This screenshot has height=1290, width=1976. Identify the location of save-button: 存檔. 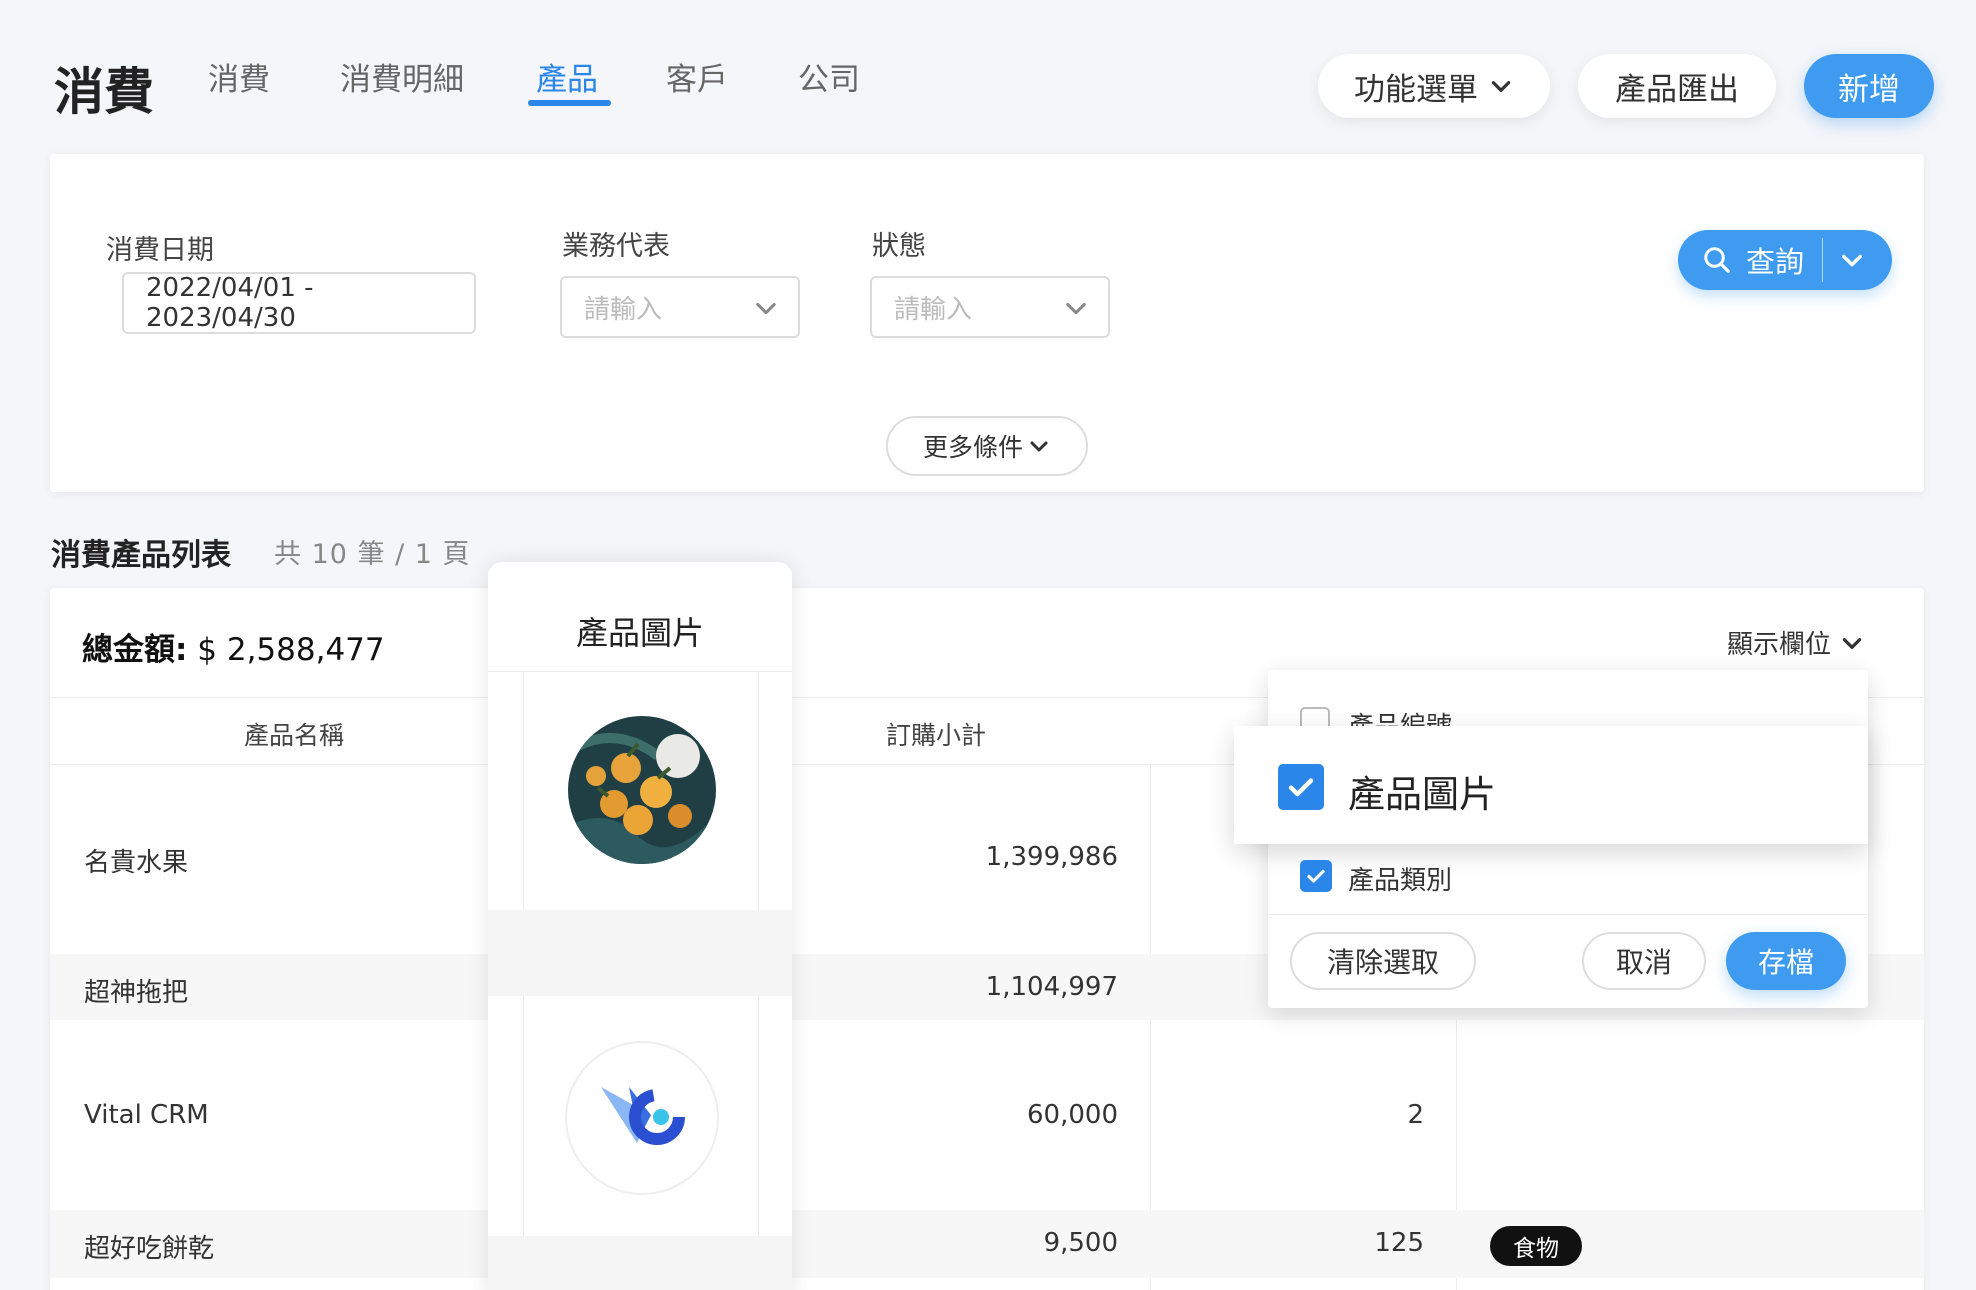
(1786, 961).